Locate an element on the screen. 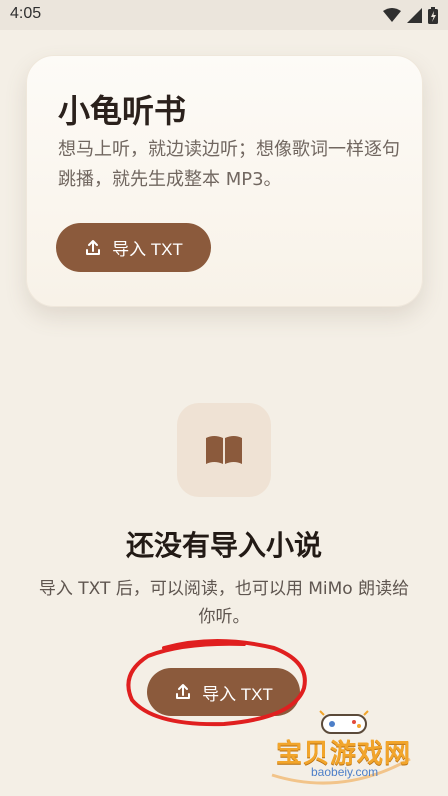 Image resolution: width=448 pixels, height=796 pixels. status-bar: 4:05 is located at coordinates (224, 15).